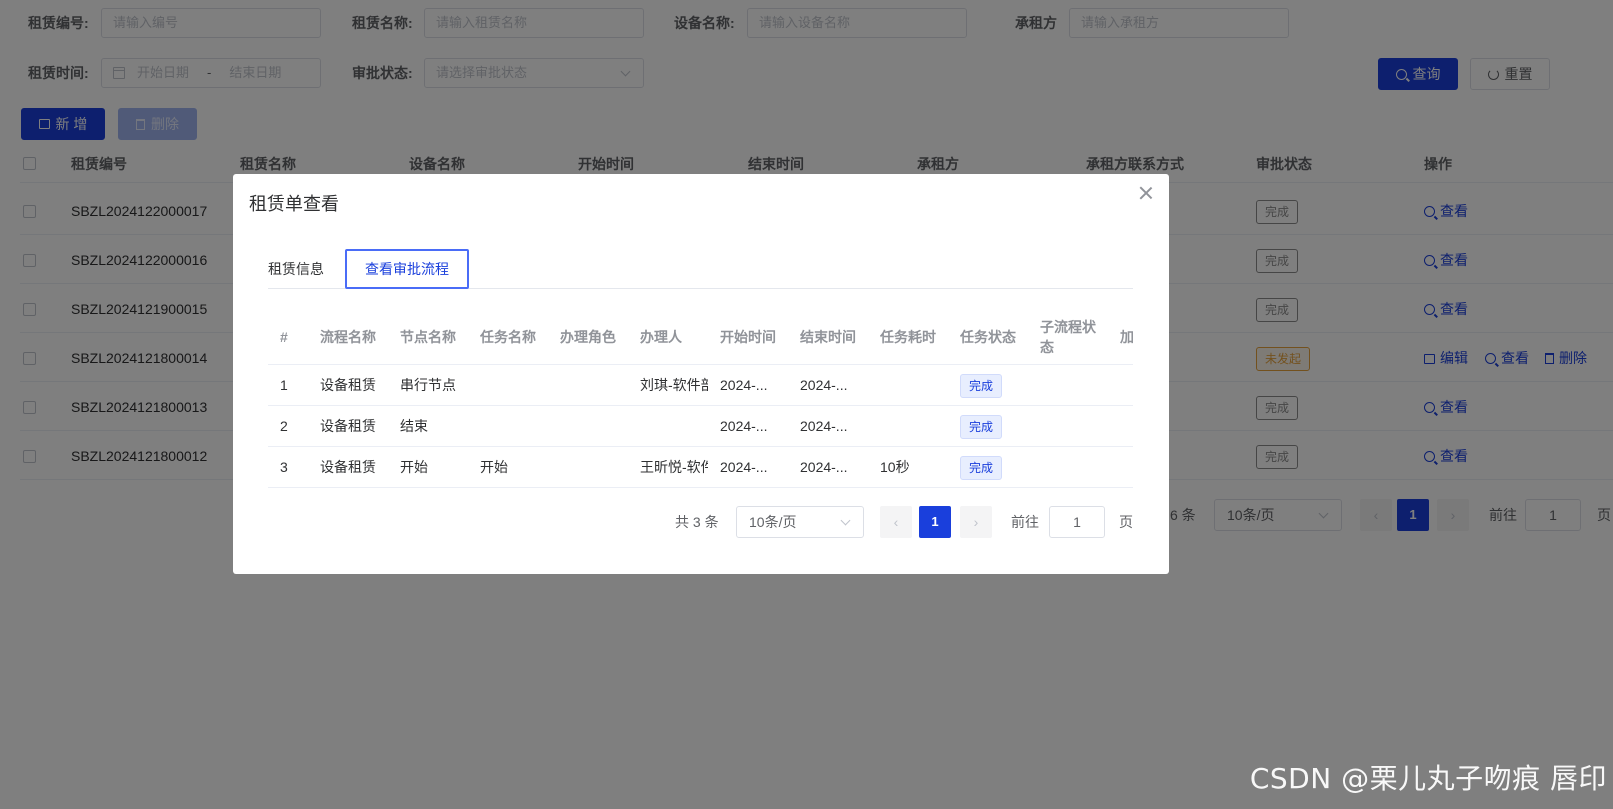 The height and width of the screenshot is (809, 1613). Describe the element at coordinates (988, 337) in the screenshot. I see `col-task-status: 任务状态` at that location.